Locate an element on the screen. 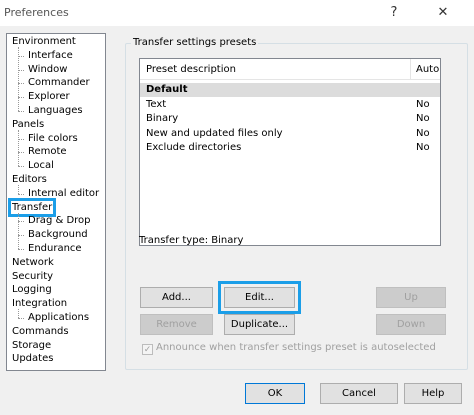 This screenshot has width=474, height=415. list-item: Default is located at coordinates (290, 90).